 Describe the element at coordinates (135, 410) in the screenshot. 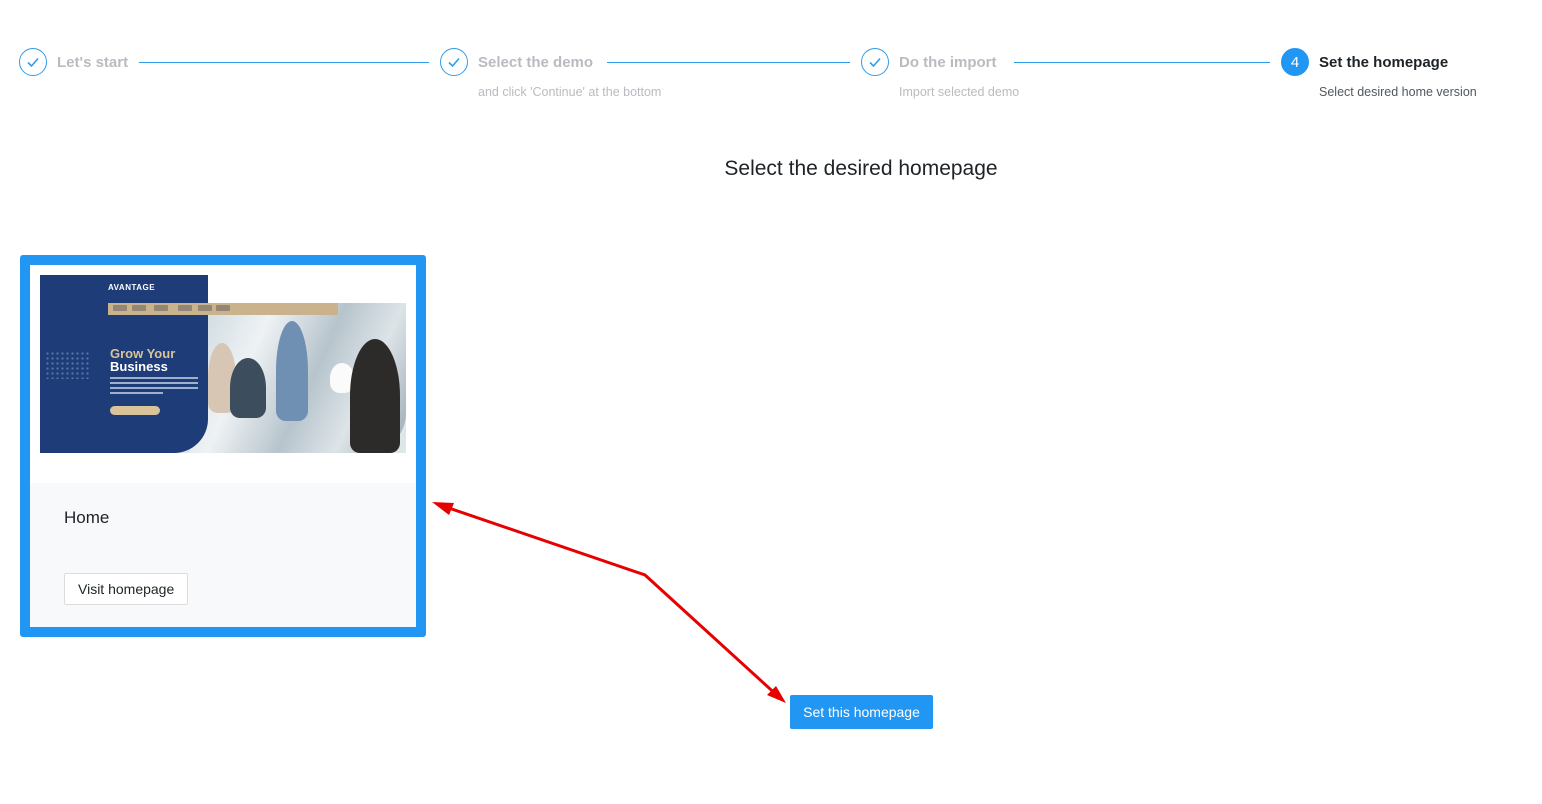

I see `preview-cta` at that location.